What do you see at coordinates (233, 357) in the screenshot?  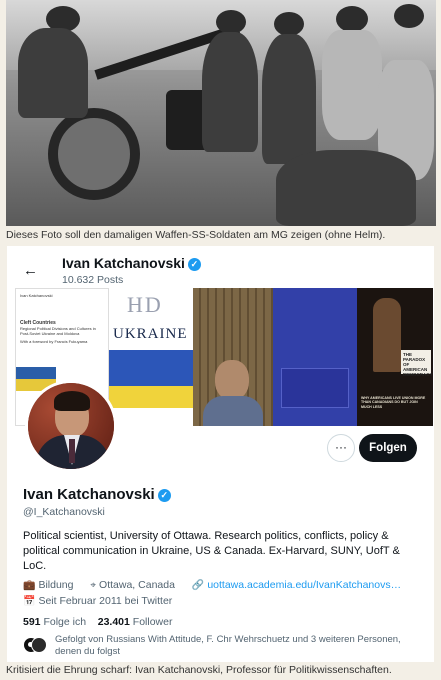 I see `banner-photo-author` at bounding box center [233, 357].